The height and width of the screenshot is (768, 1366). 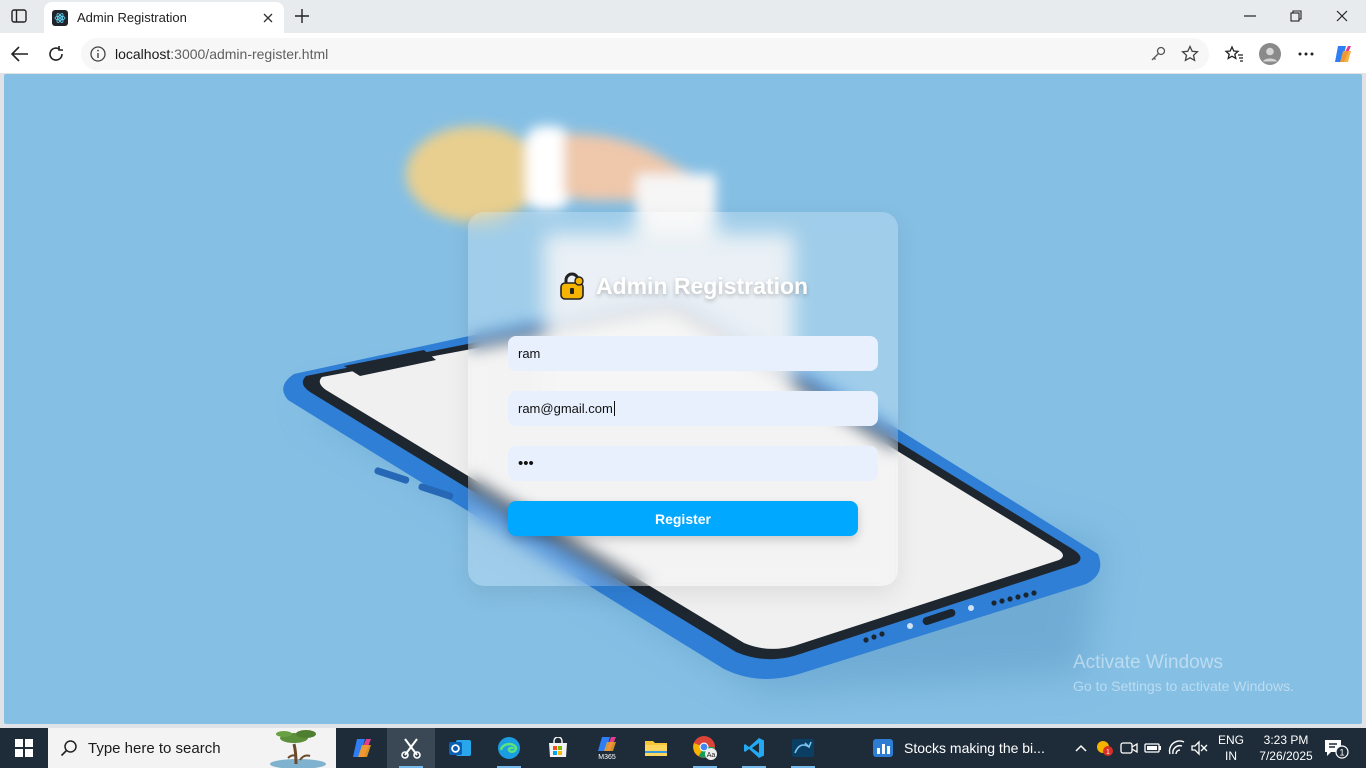 I want to click on mysql-workbench-icon, so click(x=803, y=748).